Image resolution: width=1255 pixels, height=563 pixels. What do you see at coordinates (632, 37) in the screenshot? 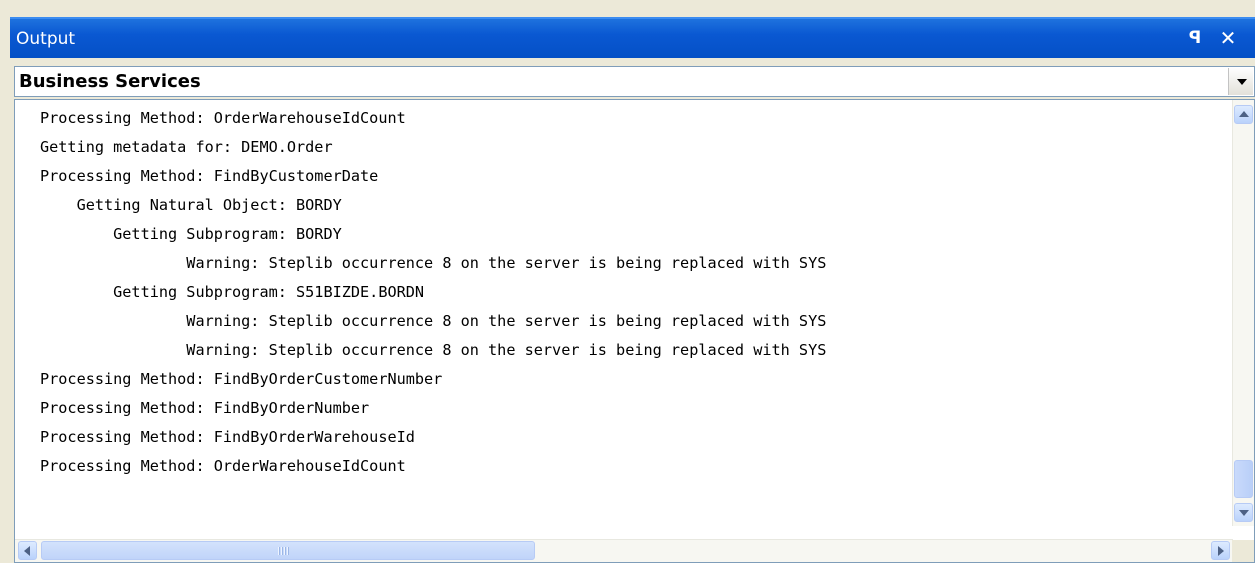
I see `titlebar: Output ꟼ ✕` at bounding box center [632, 37].